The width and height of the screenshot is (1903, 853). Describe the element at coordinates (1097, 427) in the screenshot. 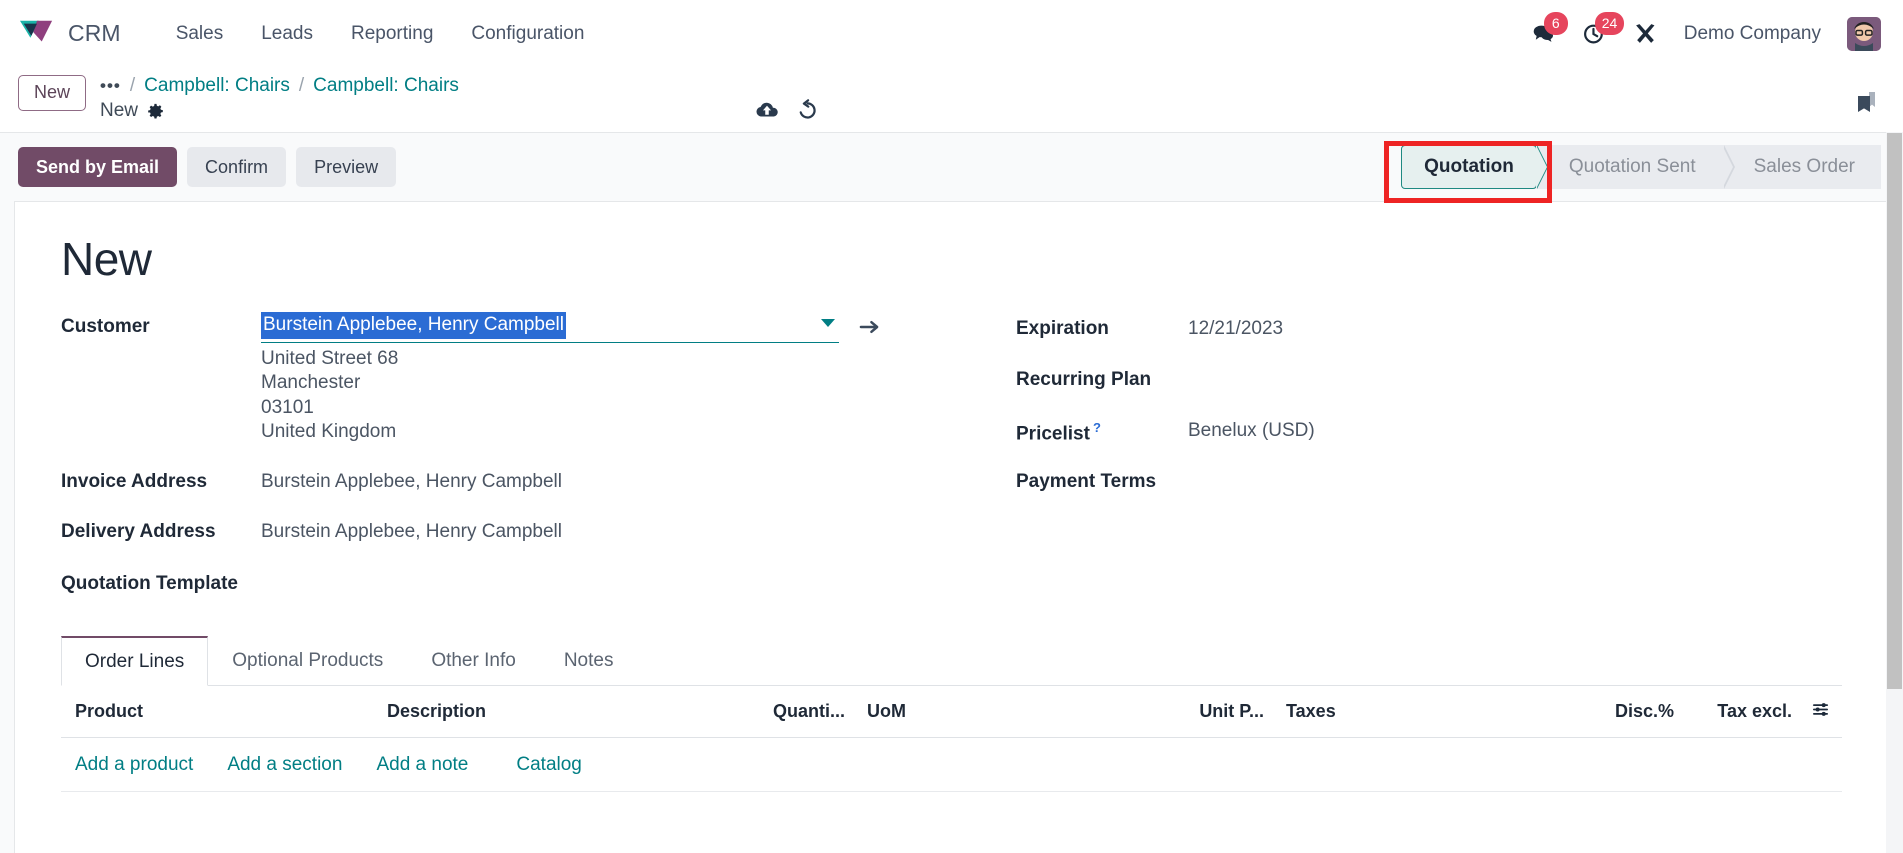

I see `help-tooltip-icon: ?` at that location.